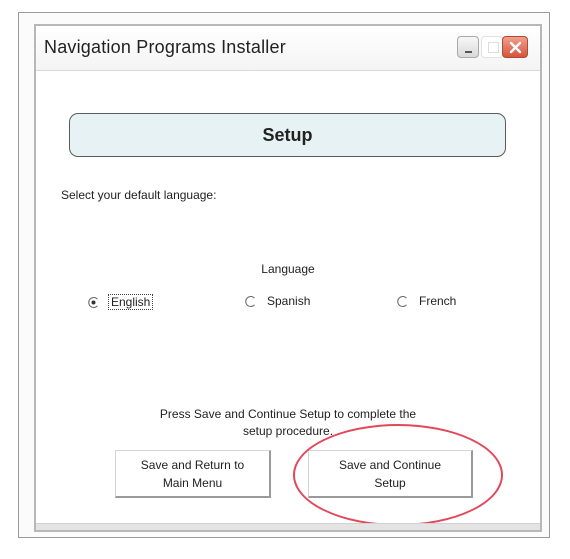 This screenshot has width=570, height=559. Describe the element at coordinates (139, 195) in the screenshot. I see `language-prompt: Select your default language:` at that location.